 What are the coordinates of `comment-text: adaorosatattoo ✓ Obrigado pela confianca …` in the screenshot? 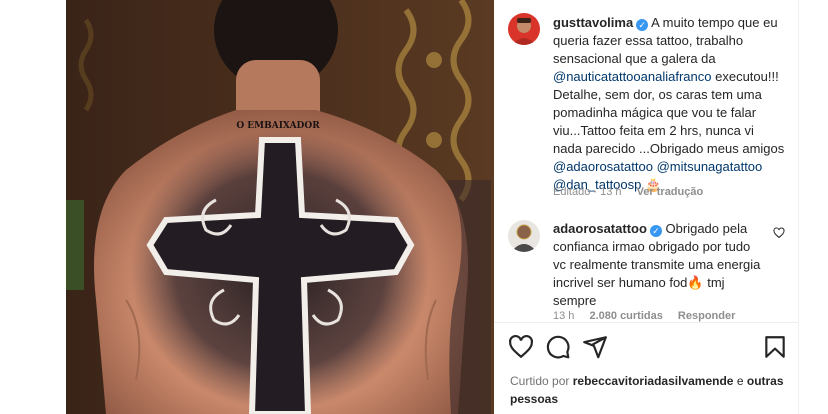 It's located at (658, 265).